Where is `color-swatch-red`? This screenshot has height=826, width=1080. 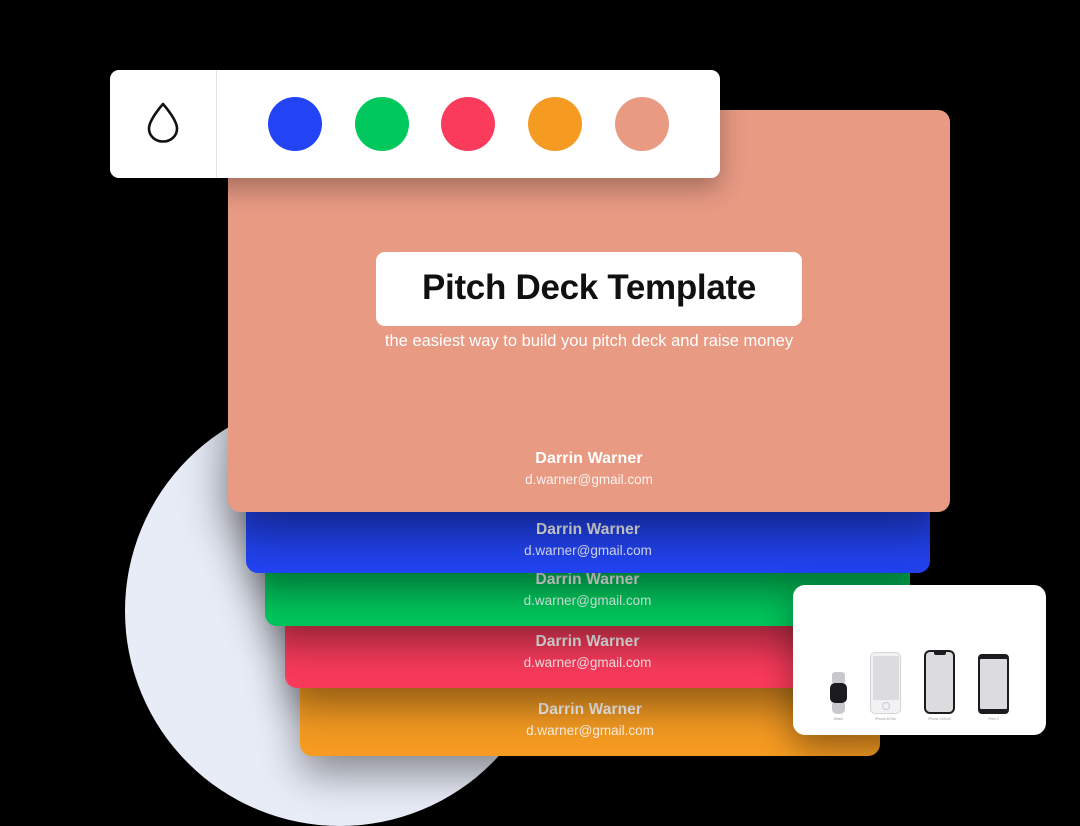
color-swatch-red is located at coordinates (468, 124).